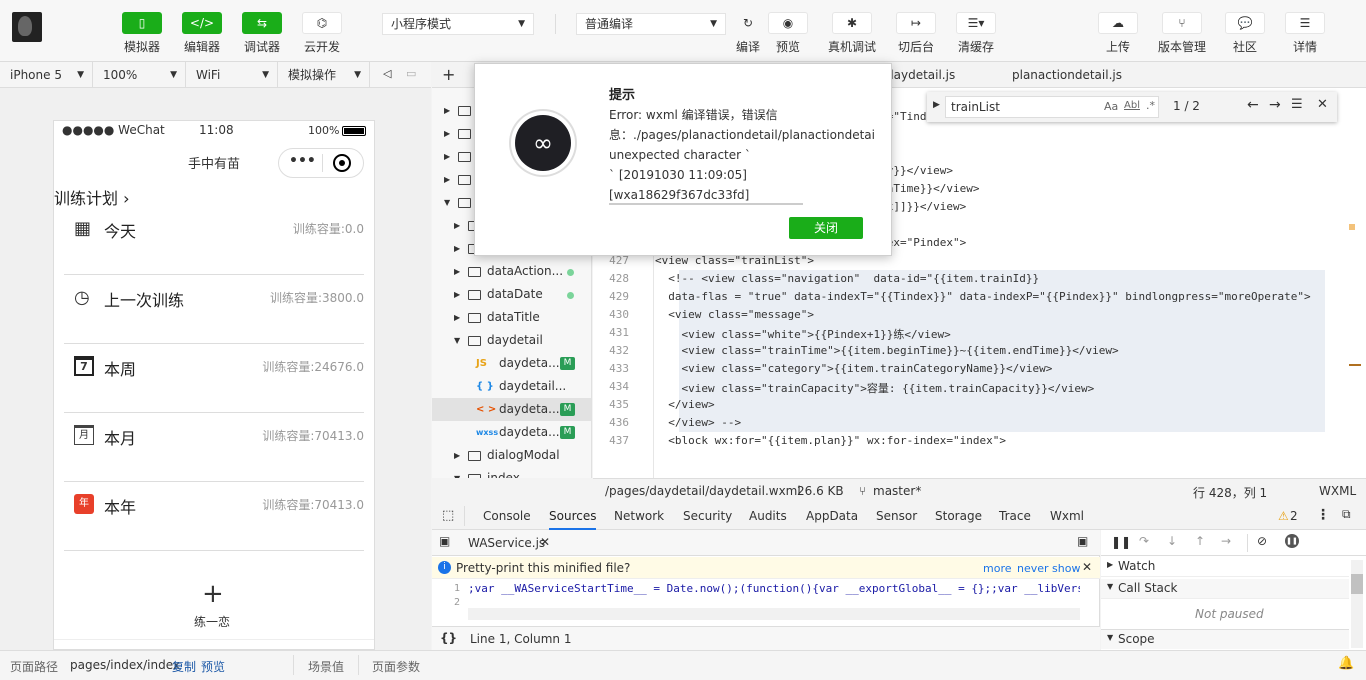 The image size is (1366, 680). What do you see at coordinates (684, 404) in the screenshot?
I see `code-line: </view>` at bounding box center [684, 404].